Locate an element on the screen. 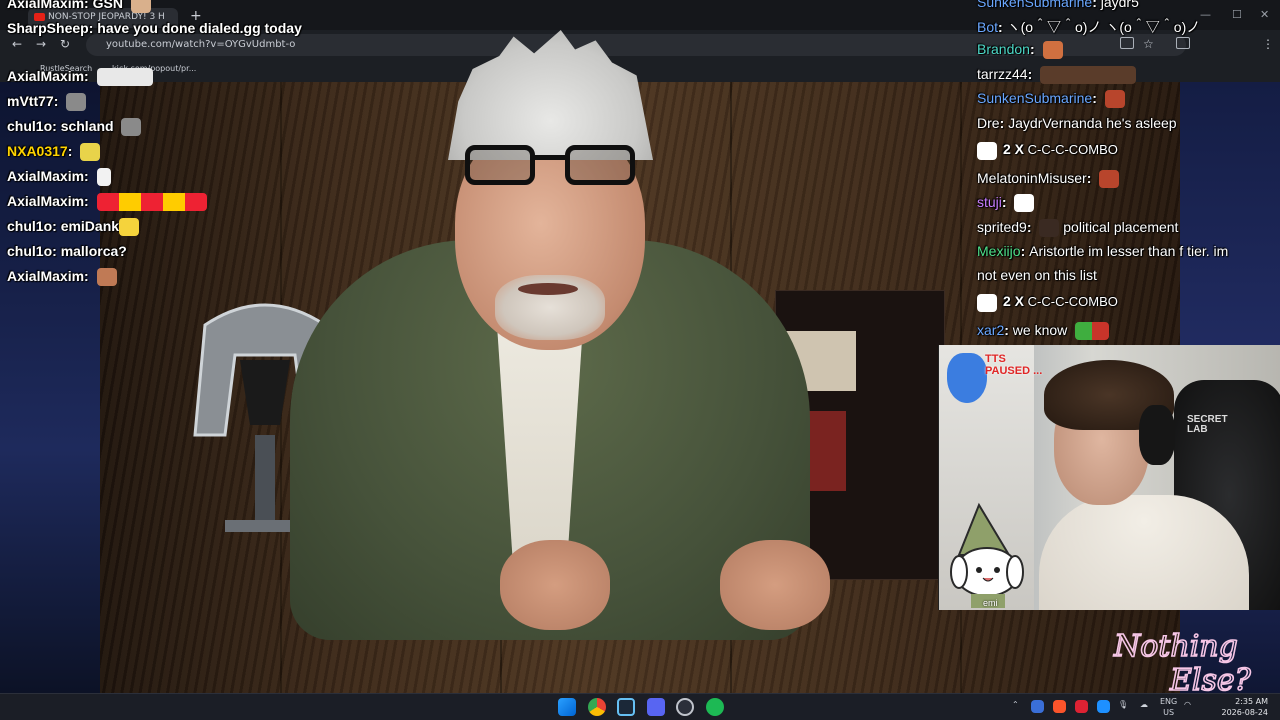 This screenshot has height=720, width=1280. chat-message: tarrzz44: is located at coordinates (1057, 75).